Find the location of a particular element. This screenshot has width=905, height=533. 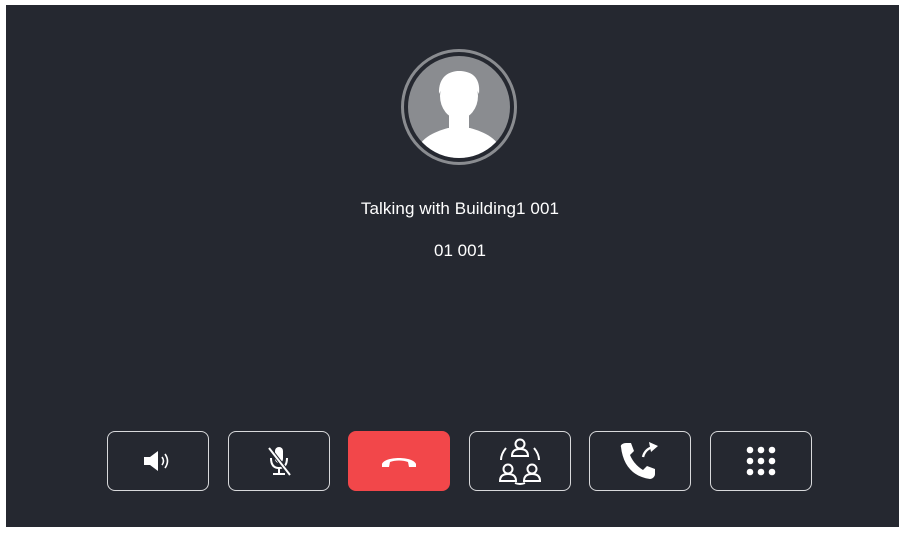

person-silhouette-icon is located at coordinates (459, 114).